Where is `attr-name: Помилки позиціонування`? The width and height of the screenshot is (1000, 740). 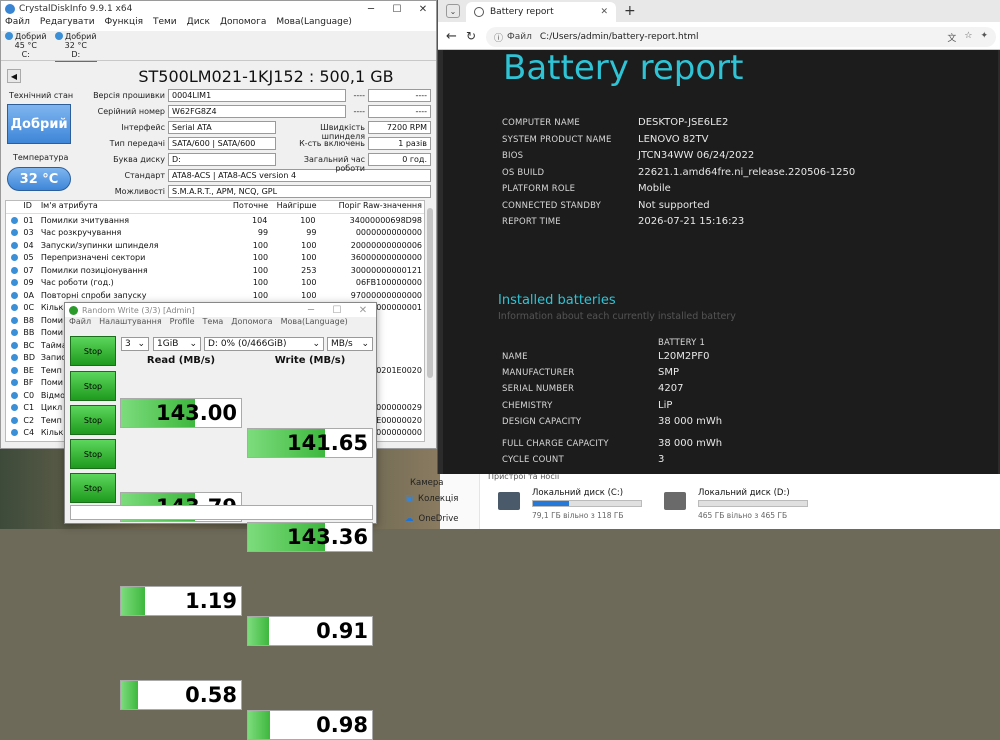
attr-name: Помилки позиціонування is located at coordinates (94, 270).